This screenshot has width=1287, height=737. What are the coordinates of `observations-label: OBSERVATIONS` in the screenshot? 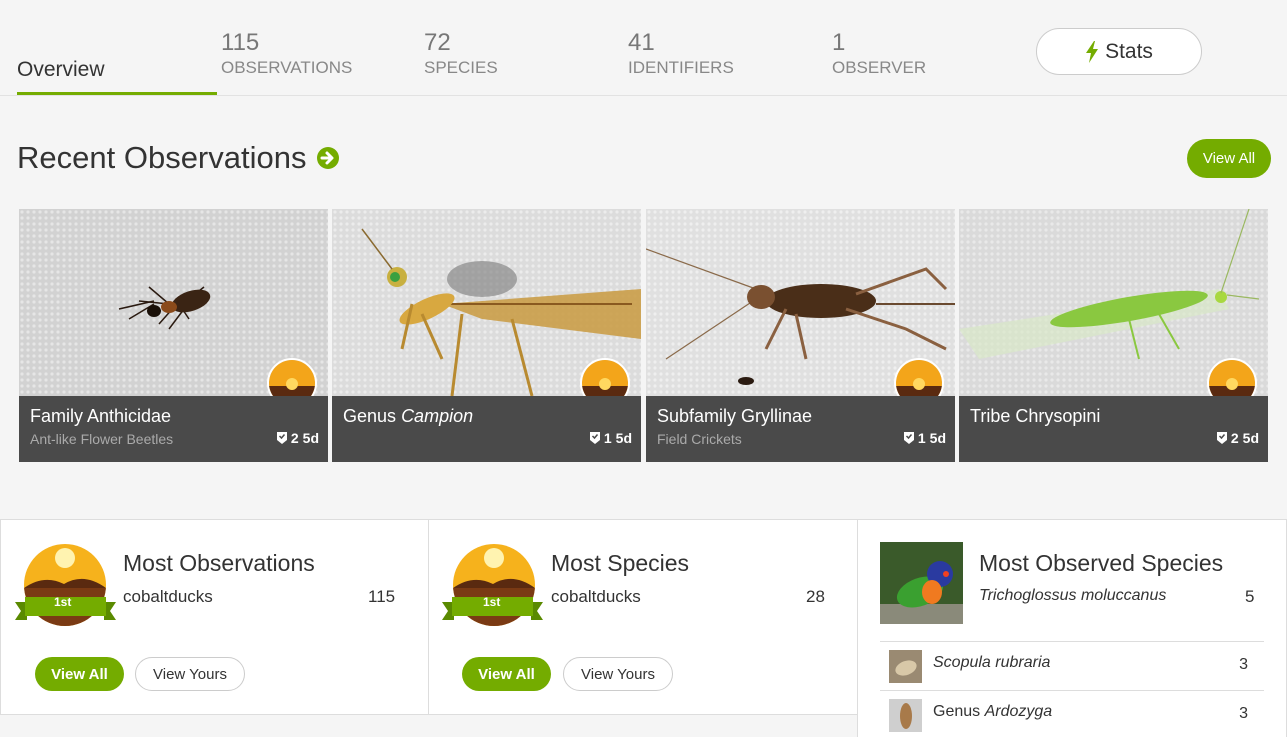 It's located at (287, 67).